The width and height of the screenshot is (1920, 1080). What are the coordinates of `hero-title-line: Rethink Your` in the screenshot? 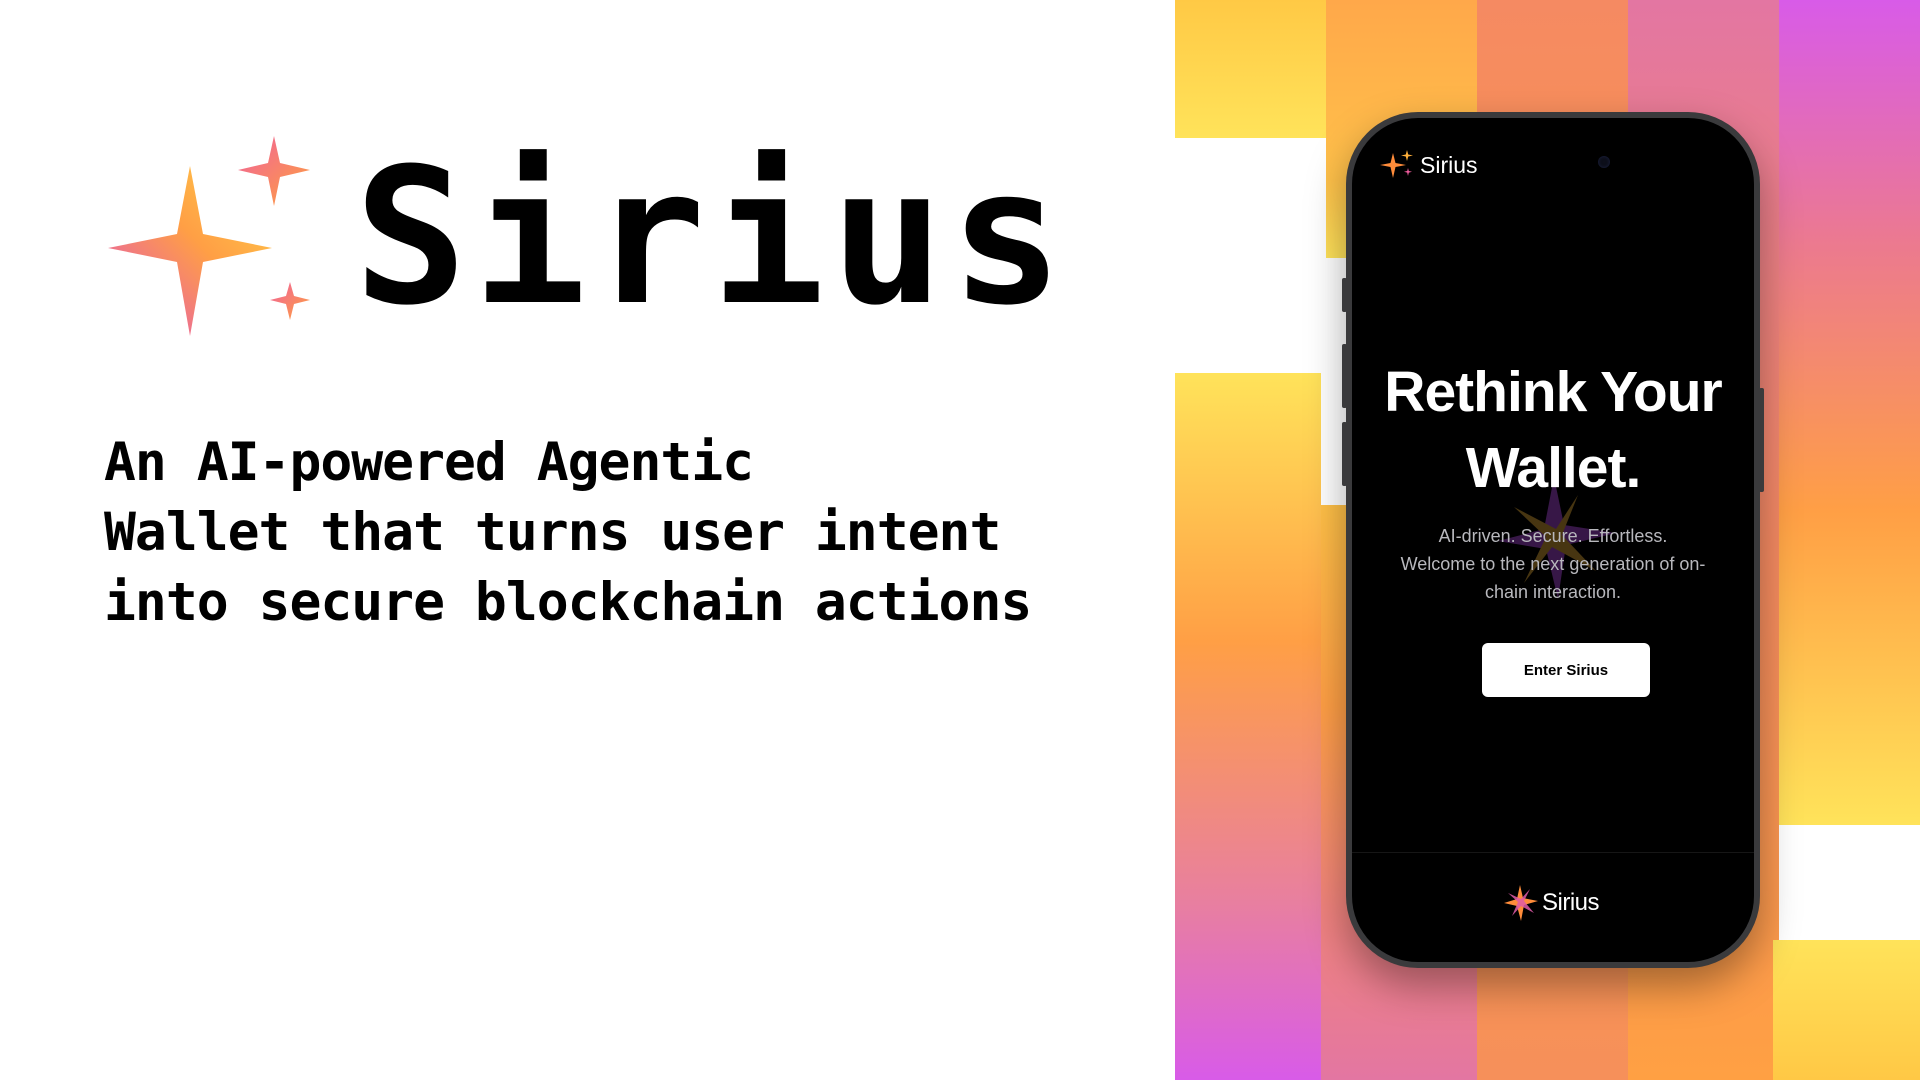 It's located at (1553, 392).